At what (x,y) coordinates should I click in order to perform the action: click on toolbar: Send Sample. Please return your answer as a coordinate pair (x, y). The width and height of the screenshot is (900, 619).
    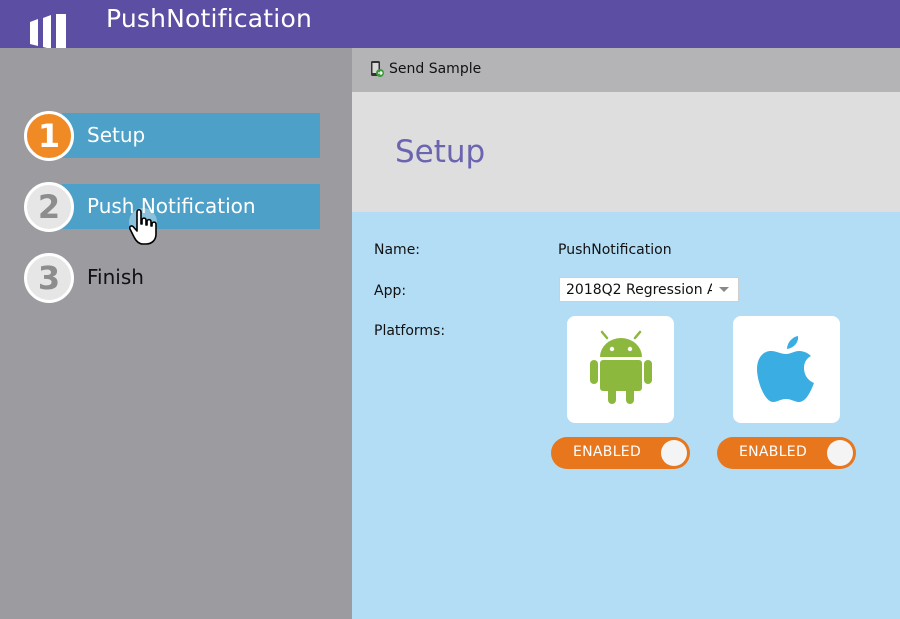
    Looking at the image, I should click on (626, 70).